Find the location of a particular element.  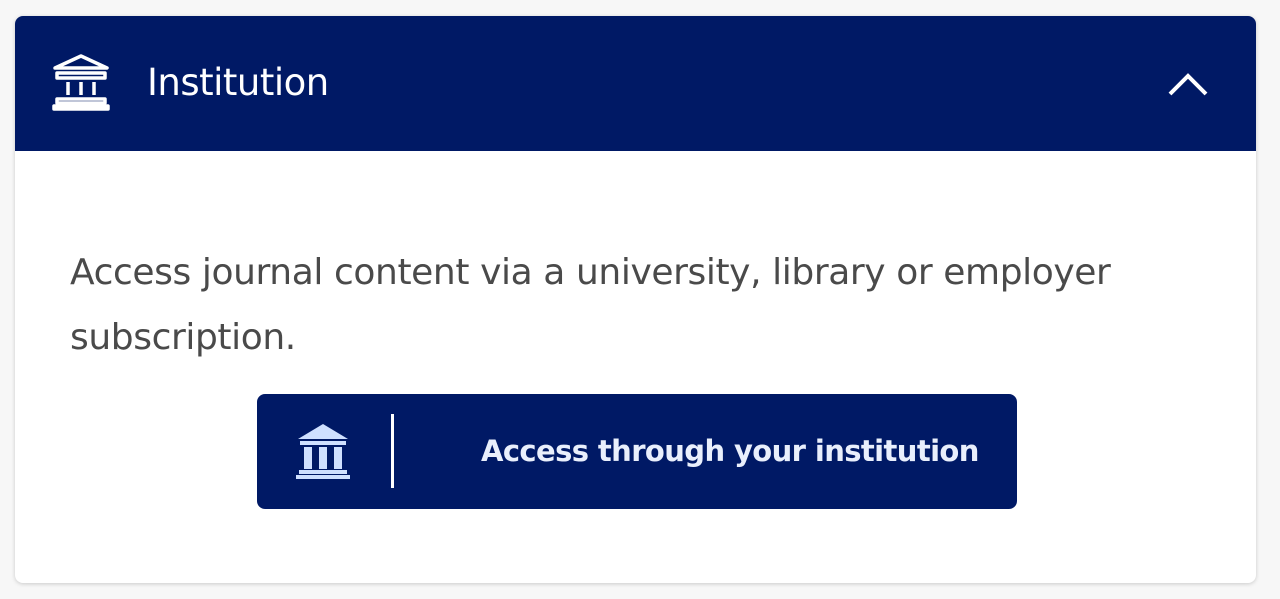

access-button-label: Access through your institution is located at coordinates (730, 451).